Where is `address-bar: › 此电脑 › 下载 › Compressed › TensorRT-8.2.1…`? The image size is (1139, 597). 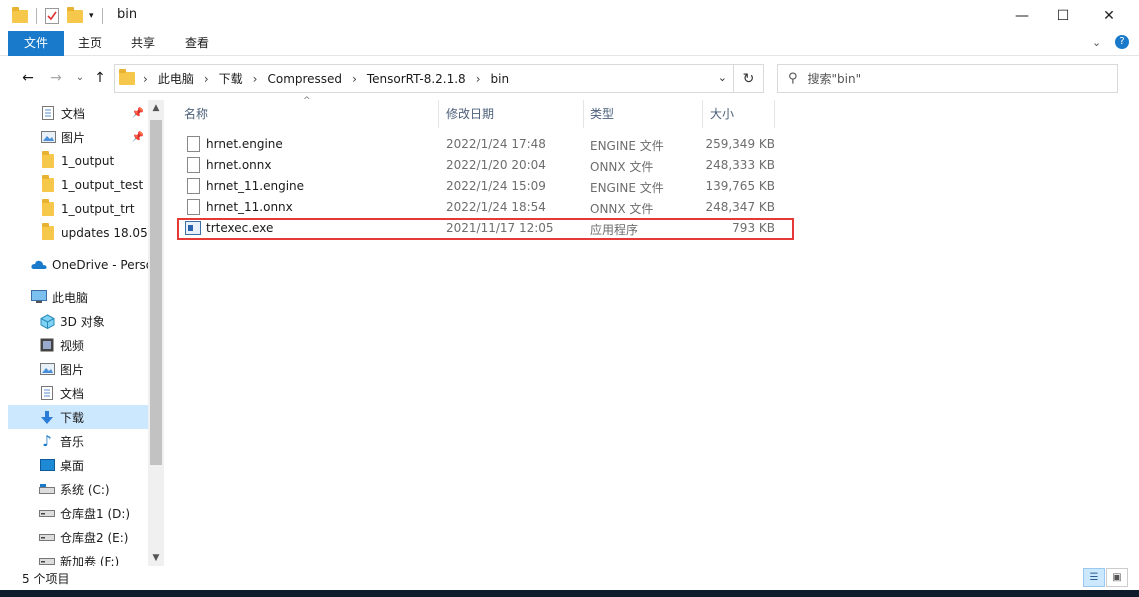
address-bar: › 此电脑 › 下载 › Compressed › TensorRT-8.2.1… is located at coordinates (424, 78).